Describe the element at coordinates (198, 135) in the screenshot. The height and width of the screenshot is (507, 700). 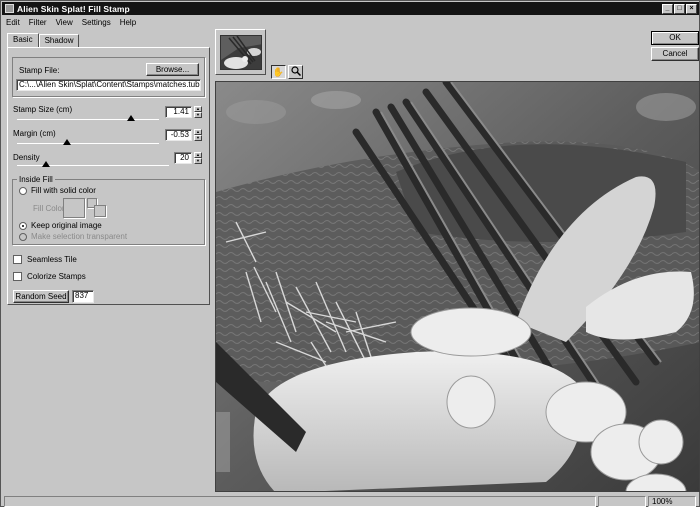
I see `margin-spinner: ▲ ▼` at that location.